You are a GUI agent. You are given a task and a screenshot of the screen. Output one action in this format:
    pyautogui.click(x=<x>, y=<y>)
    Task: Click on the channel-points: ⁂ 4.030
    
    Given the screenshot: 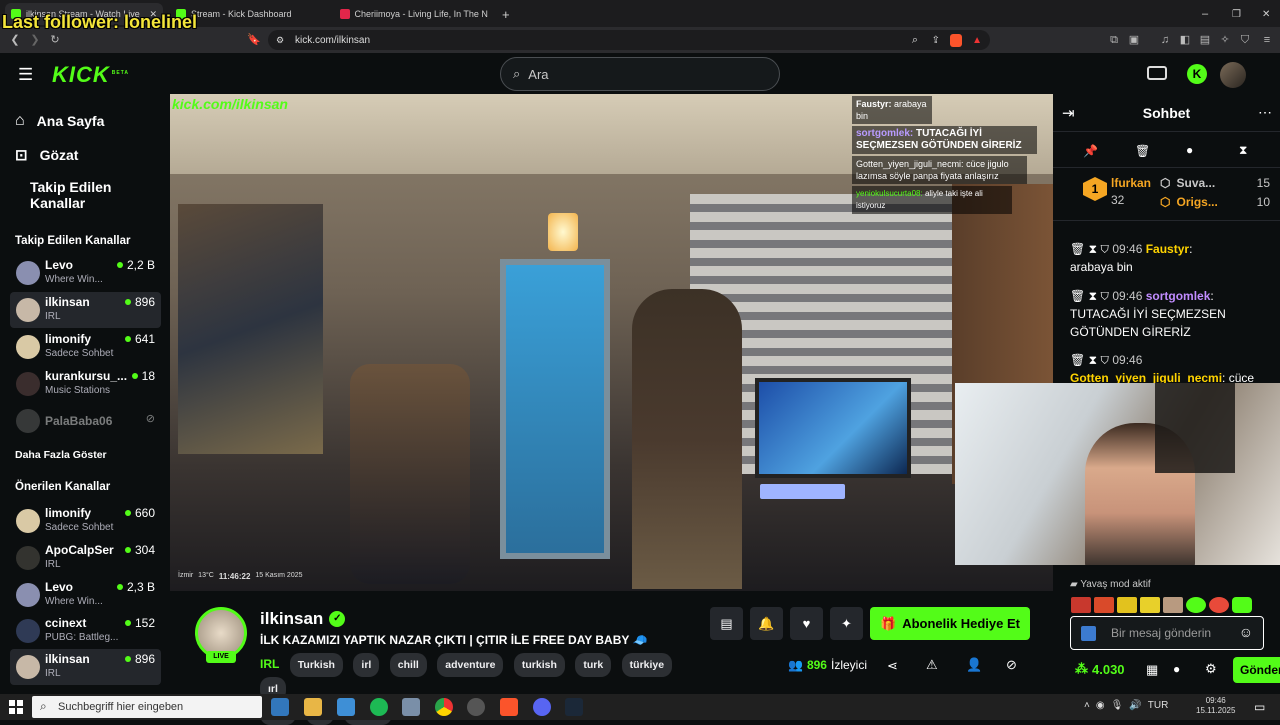 What is the action you would take?
    pyautogui.click(x=1100, y=669)
    